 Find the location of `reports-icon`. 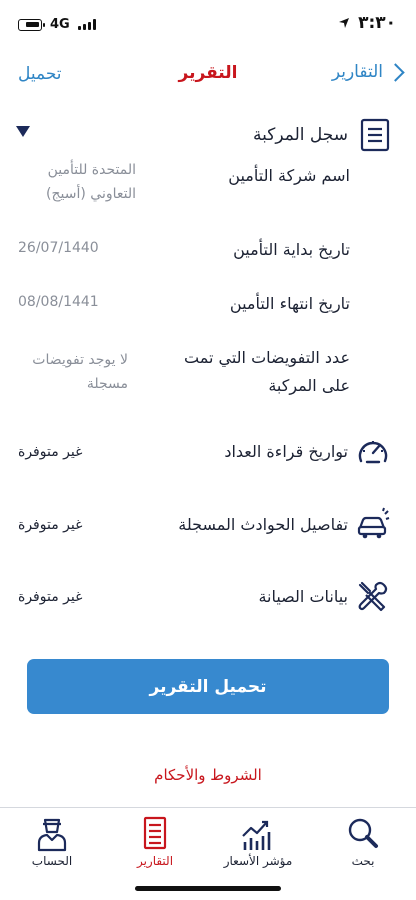

reports-icon is located at coordinates (155, 833).